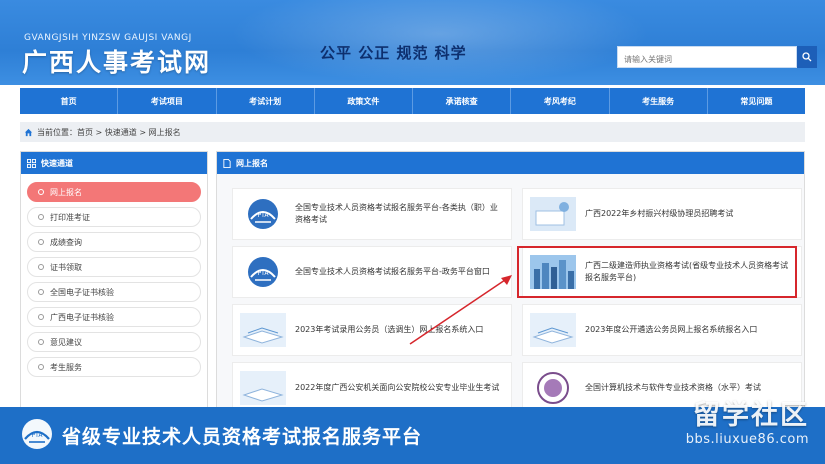 This screenshot has height=464, width=825. What do you see at coordinates (756, 101) in the screenshot?
I see `nav-item-faq: 常见问题` at bounding box center [756, 101].